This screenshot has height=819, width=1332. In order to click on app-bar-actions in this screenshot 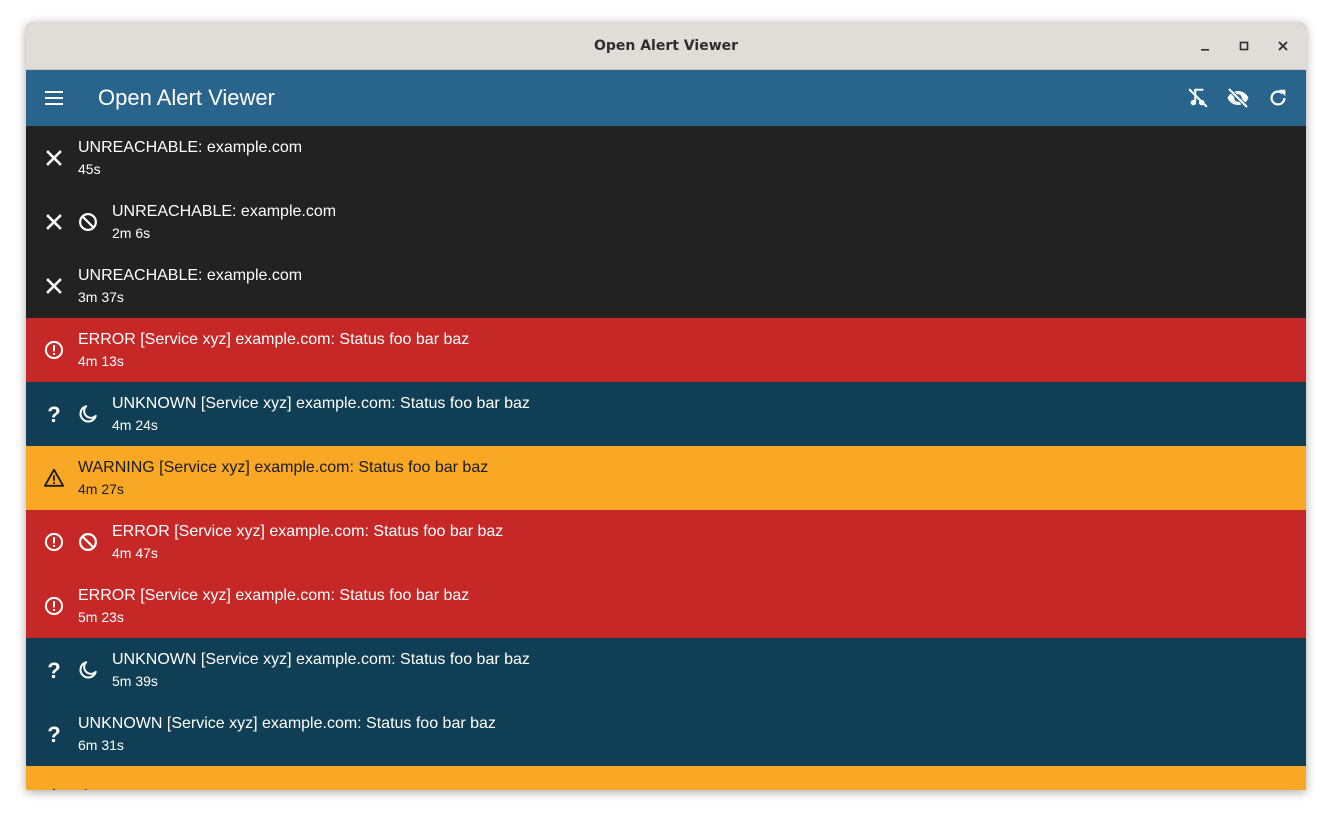, I will do `click(1242, 98)`.